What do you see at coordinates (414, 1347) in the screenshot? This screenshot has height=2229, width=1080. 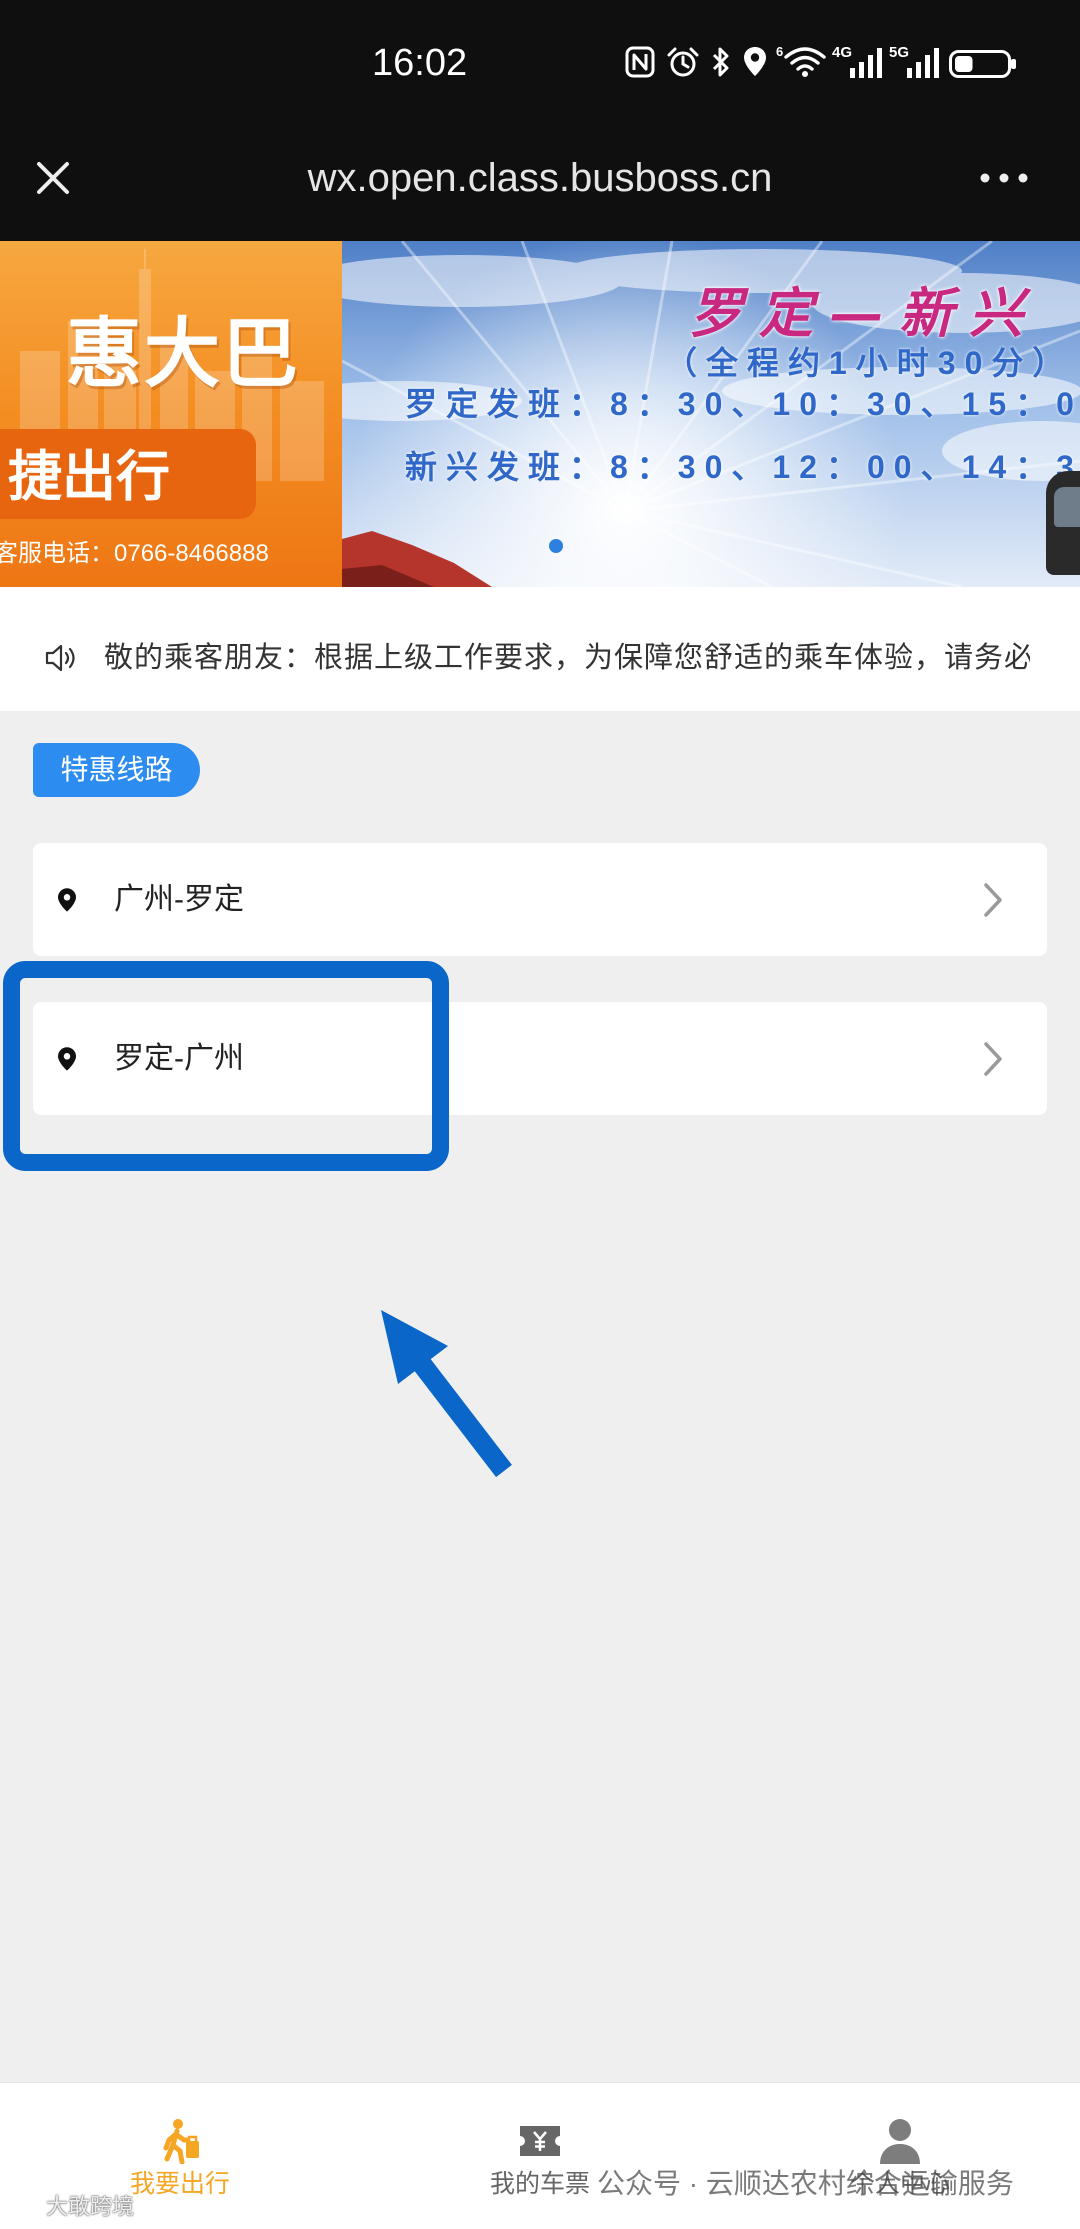 I see `annotation-arrow-head` at bounding box center [414, 1347].